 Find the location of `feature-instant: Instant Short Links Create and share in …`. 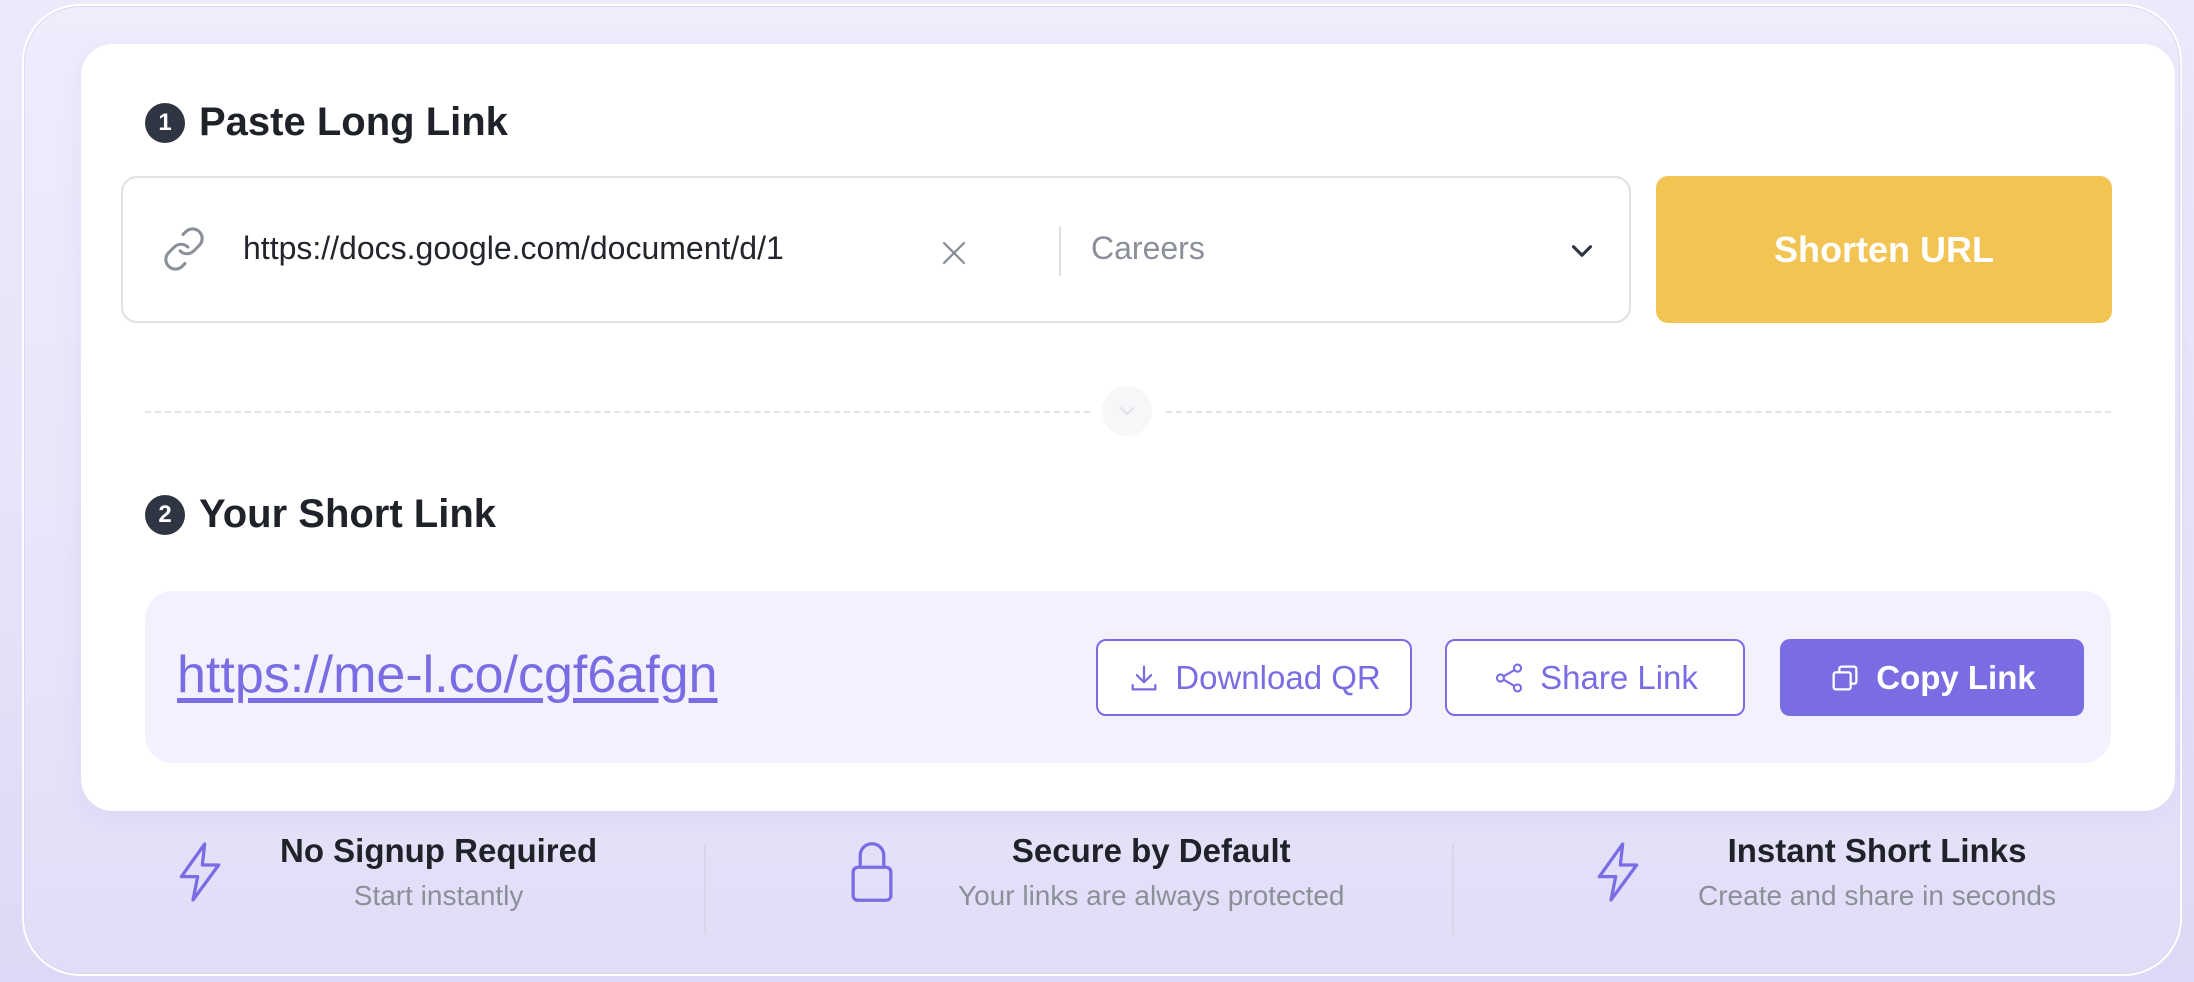

feature-instant: Instant Short Links Create and share in … is located at coordinates (1823, 872).